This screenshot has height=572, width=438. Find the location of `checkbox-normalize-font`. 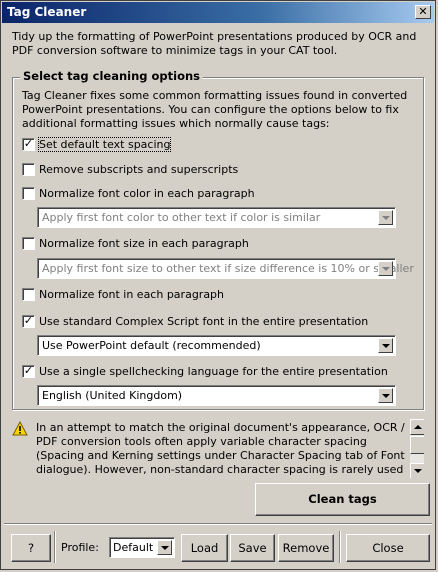

checkbox-normalize-font is located at coordinates (28, 294).